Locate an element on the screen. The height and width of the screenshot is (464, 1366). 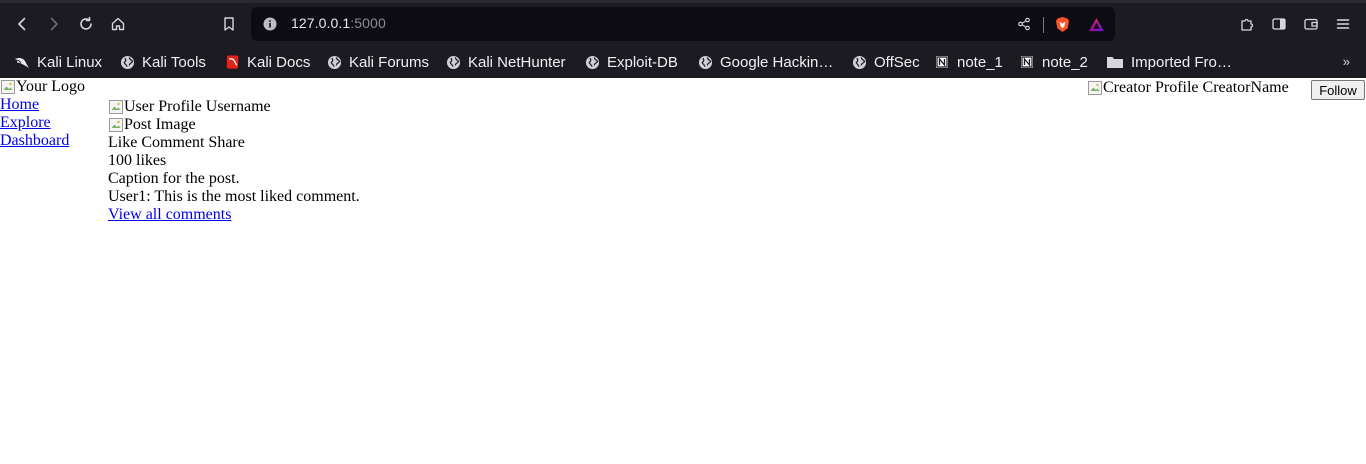
browser-toolbar: 127.0.0.1:5000 is located at coordinates (683, 24).